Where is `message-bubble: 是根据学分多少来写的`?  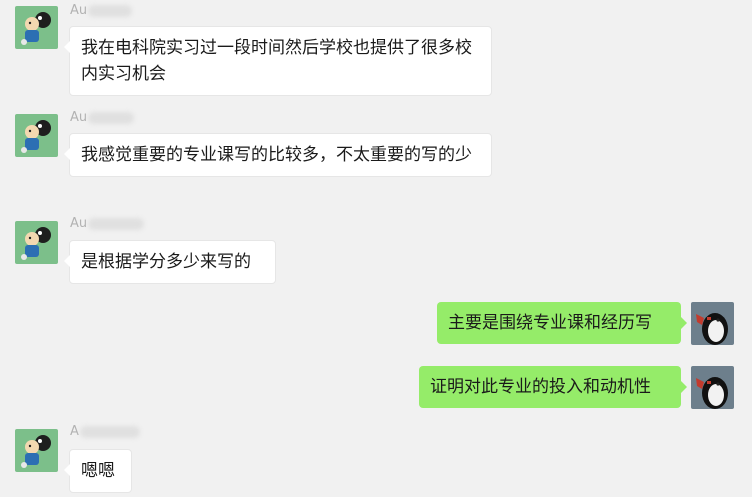 message-bubble: 是根据学分多少来写的 is located at coordinates (170, 262).